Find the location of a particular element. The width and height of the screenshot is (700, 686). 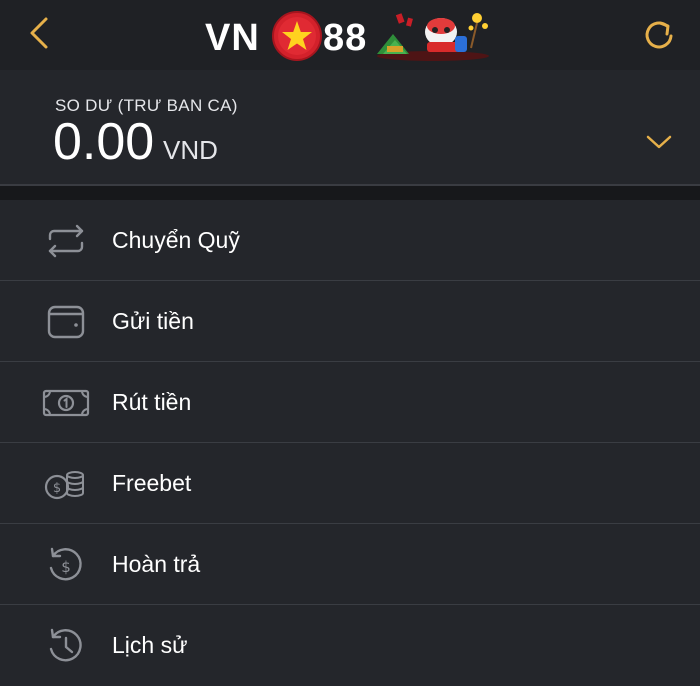

refresh-button is located at coordinates (659, 35).